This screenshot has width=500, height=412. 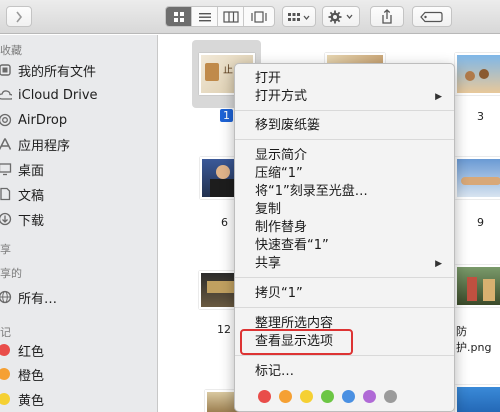 I want to click on forward-button, so click(x=19, y=16).